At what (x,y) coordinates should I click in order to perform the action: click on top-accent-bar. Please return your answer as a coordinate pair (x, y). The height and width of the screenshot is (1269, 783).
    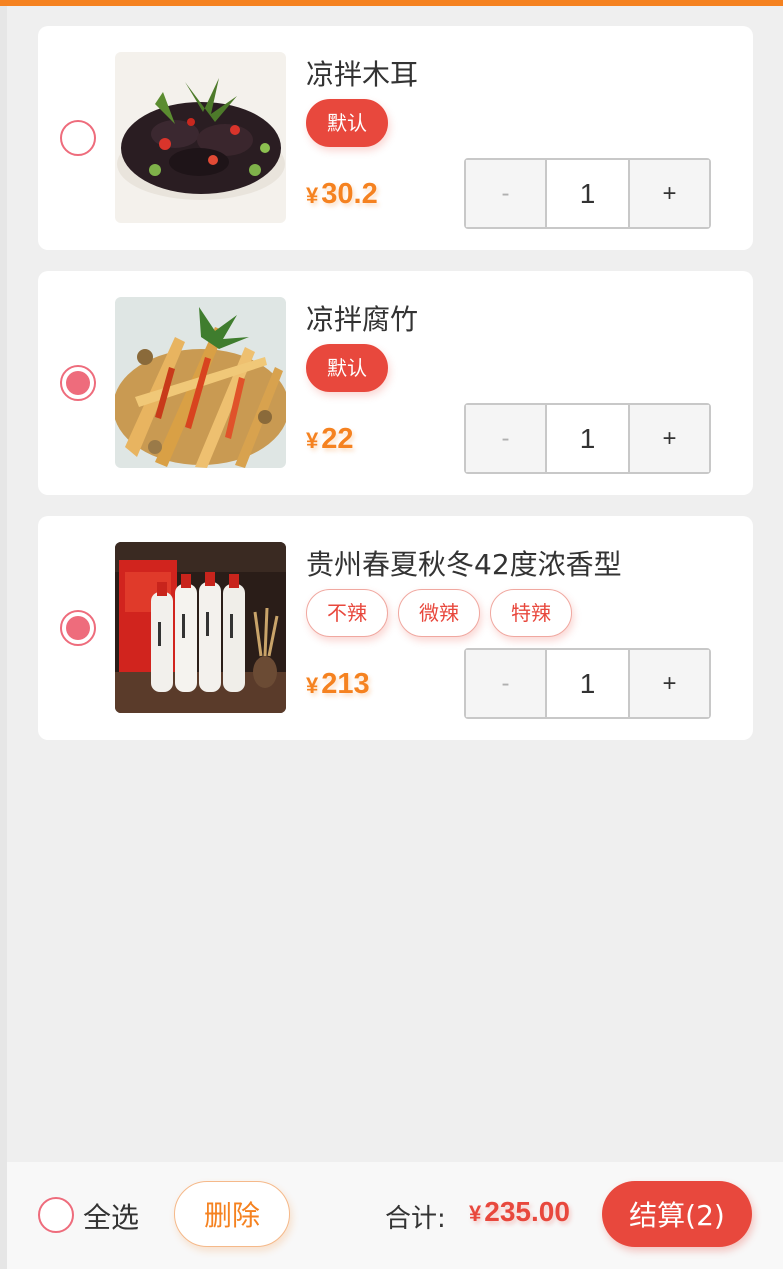
    Looking at the image, I should click on (391, 3).